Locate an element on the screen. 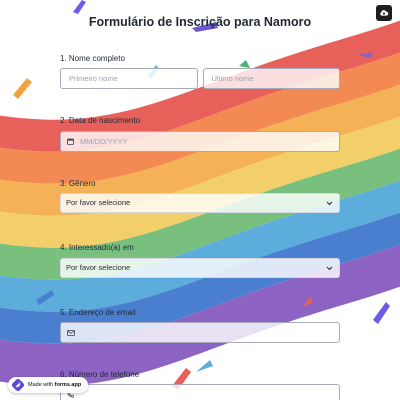  phone-field: 6. Número de telefone is located at coordinates (200, 385).